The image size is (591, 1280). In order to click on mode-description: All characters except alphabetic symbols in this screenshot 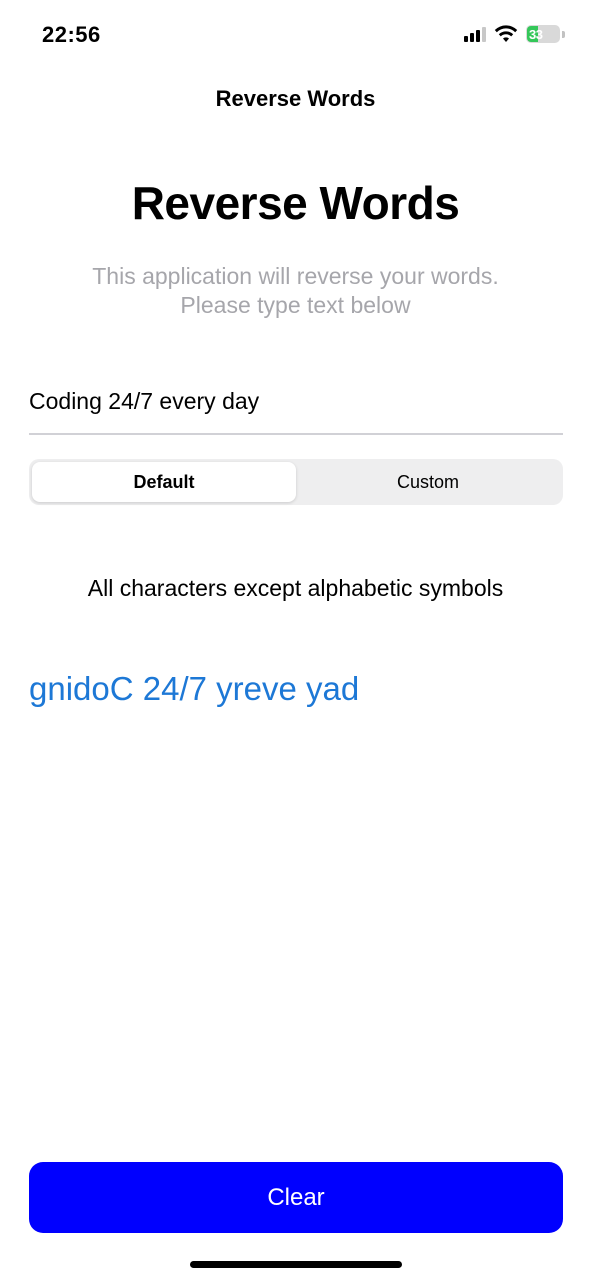, I will do `click(295, 588)`.